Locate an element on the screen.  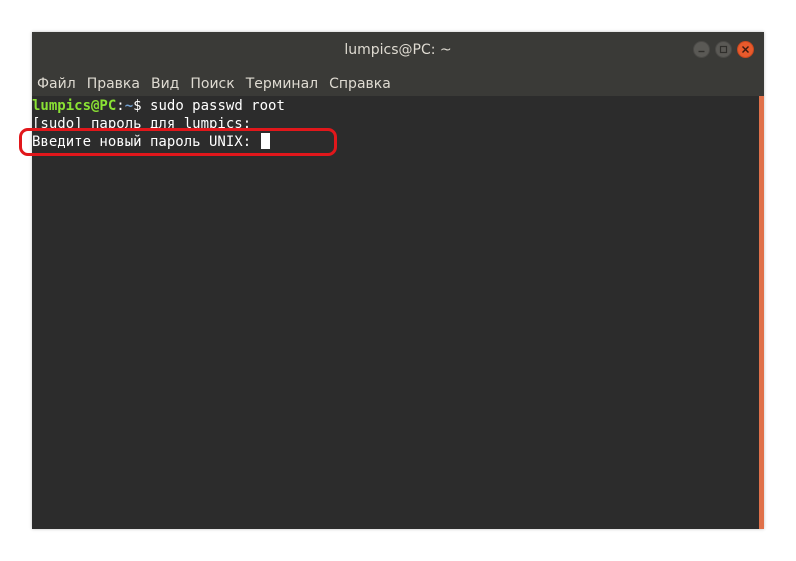
new-password-line: Введите новый пароль UNIX: is located at coordinates (151, 142).